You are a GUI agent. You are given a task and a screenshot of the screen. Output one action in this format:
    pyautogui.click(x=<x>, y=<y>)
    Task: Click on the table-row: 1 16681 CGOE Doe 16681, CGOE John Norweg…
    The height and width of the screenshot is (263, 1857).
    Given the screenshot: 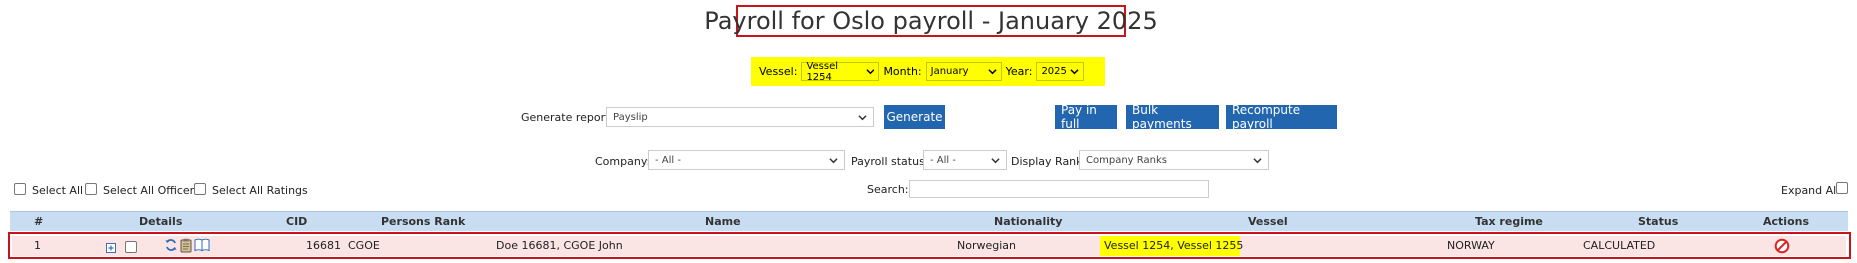 What is the action you would take?
    pyautogui.click(x=929, y=246)
    